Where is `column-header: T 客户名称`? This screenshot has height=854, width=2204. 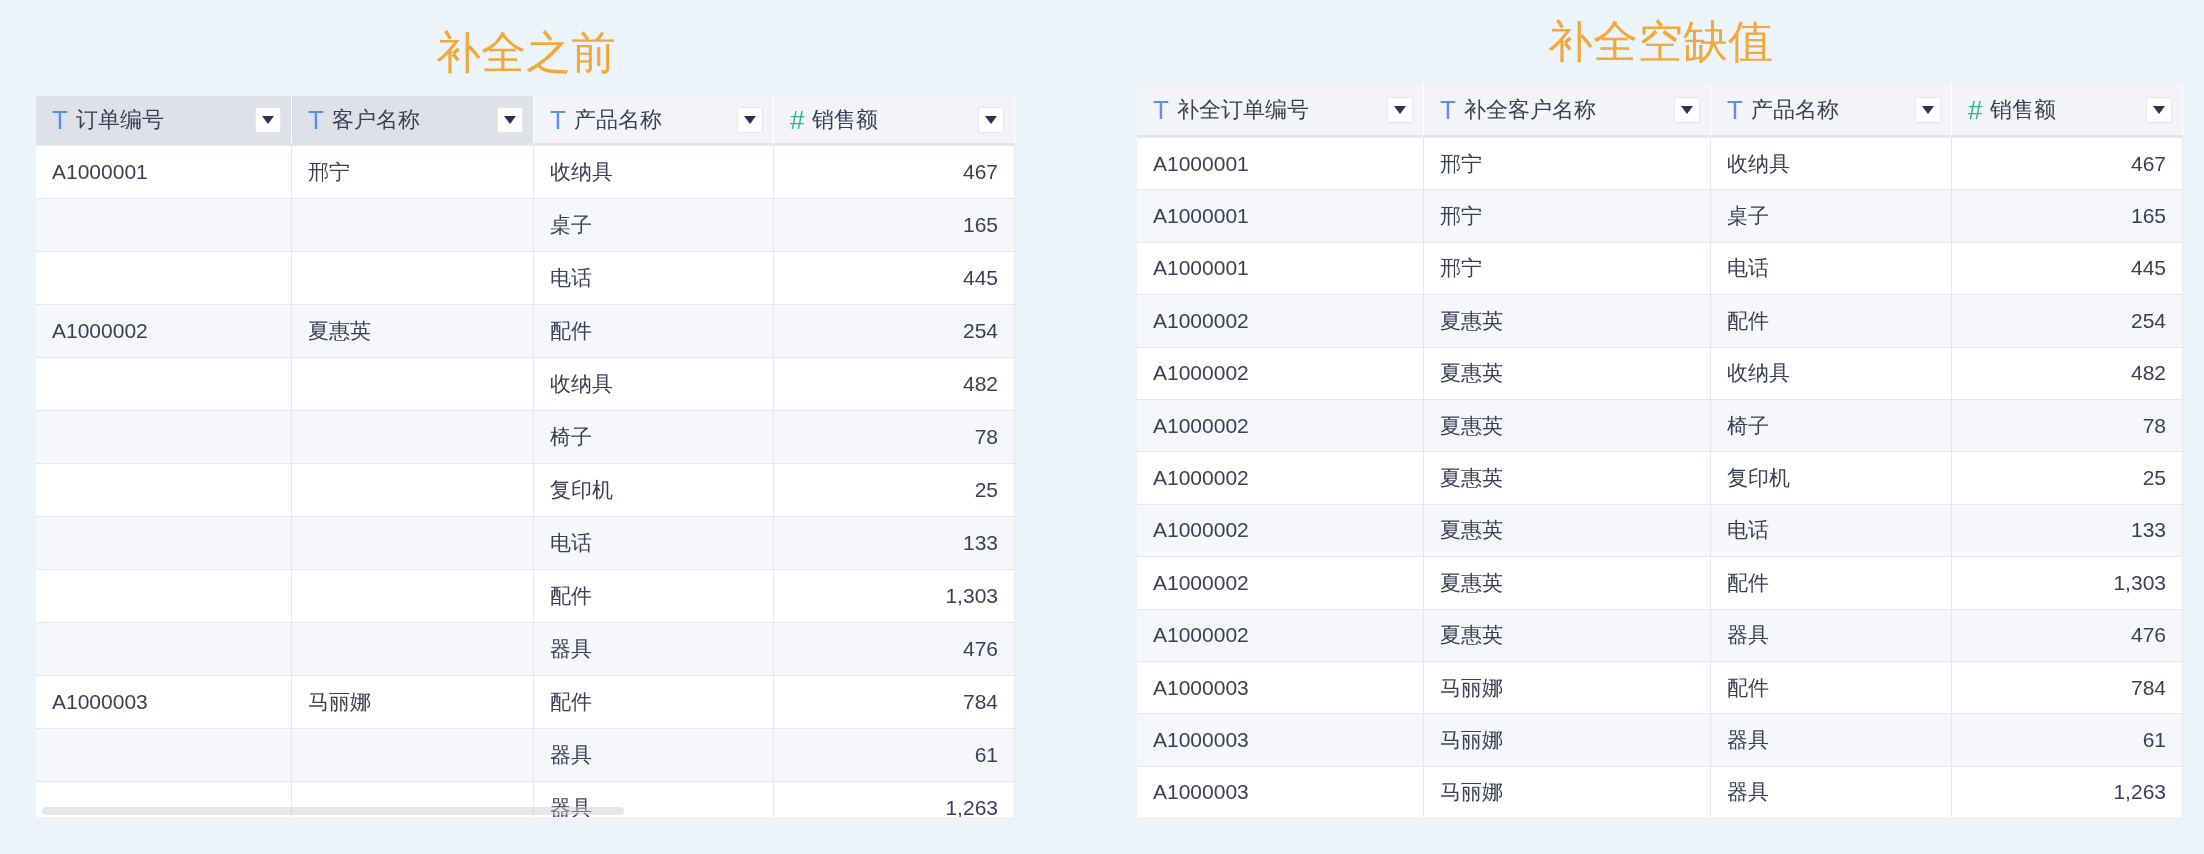 column-header: T 客户名称 is located at coordinates (413, 120).